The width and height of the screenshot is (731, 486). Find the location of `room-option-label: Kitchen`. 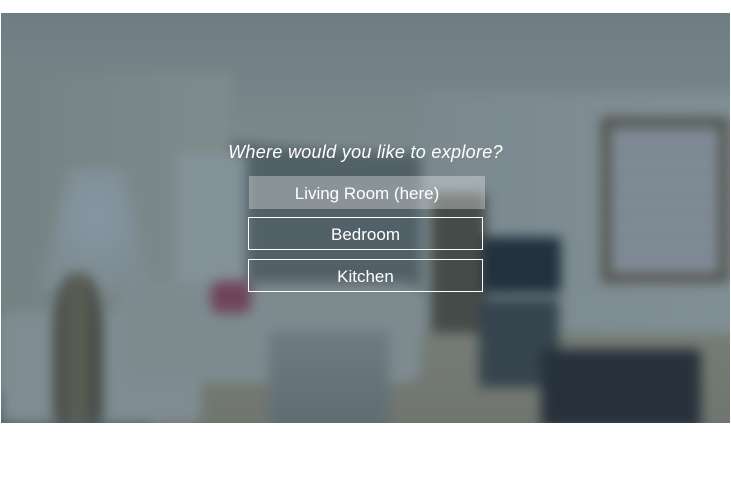

room-option-label: Kitchen is located at coordinates (365, 276).